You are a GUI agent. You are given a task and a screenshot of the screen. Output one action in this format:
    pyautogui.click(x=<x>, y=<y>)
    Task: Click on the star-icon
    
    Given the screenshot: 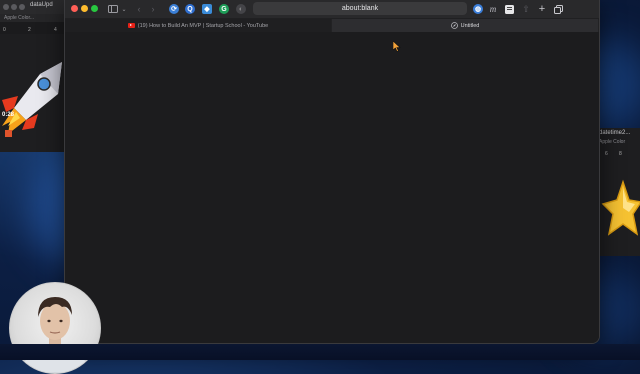 What is the action you would take?
    pyautogui.click(x=620, y=207)
    